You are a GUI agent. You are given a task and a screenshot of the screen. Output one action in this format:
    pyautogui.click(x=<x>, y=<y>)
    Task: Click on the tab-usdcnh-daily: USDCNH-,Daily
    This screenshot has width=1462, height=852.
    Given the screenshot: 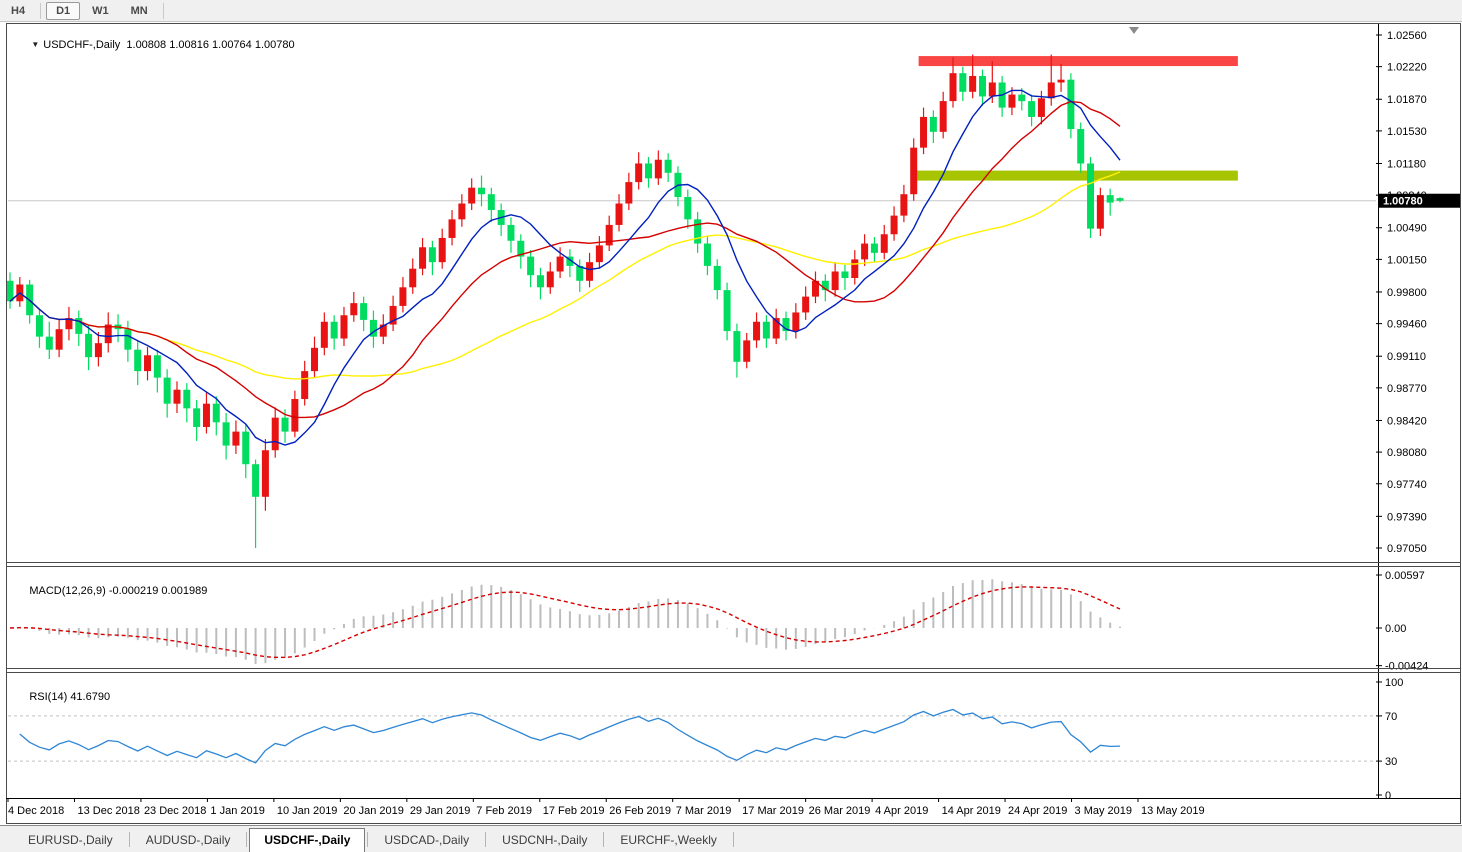 What is the action you would take?
    pyautogui.click(x=544, y=840)
    